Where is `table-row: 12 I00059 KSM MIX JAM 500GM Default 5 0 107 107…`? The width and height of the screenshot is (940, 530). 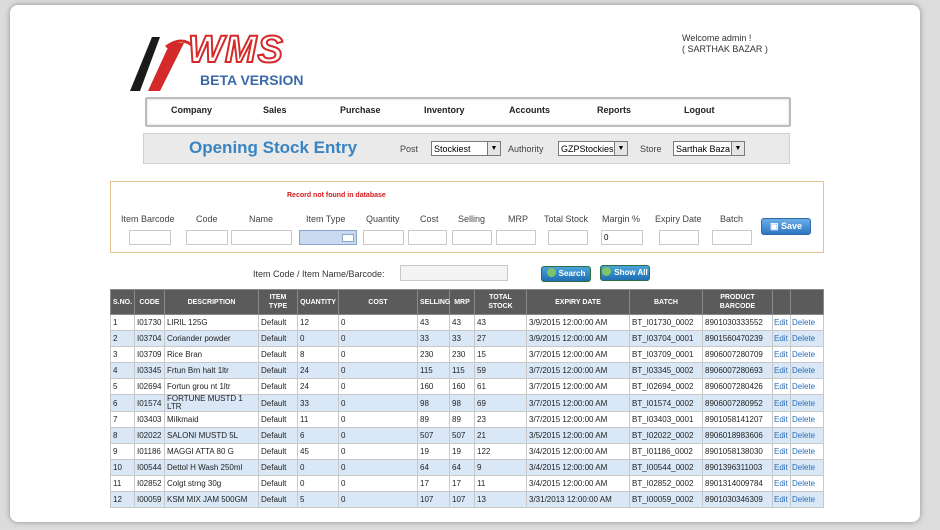
table-row: 12 I00059 KSM MIX JAM 500GM Default 5 0 107 107… is located at coordinates (467, 499).